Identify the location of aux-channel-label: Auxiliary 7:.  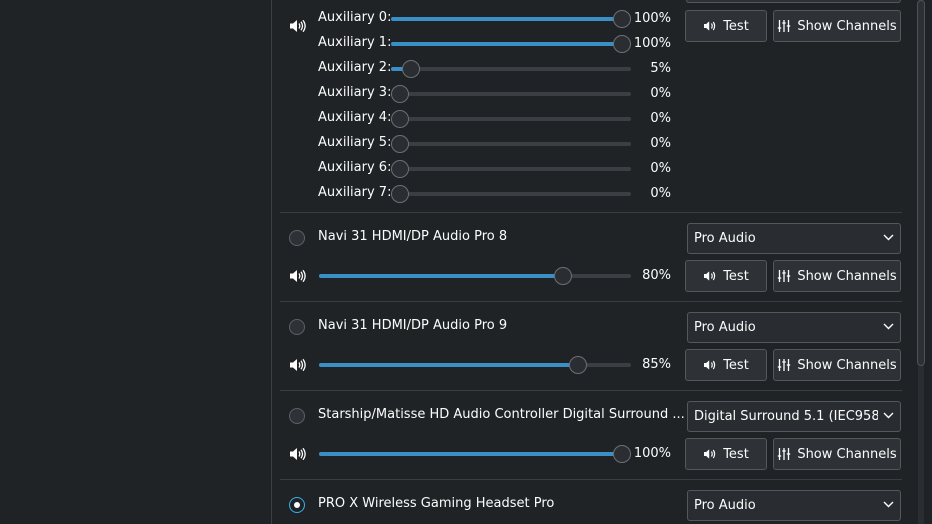
(355, 192).